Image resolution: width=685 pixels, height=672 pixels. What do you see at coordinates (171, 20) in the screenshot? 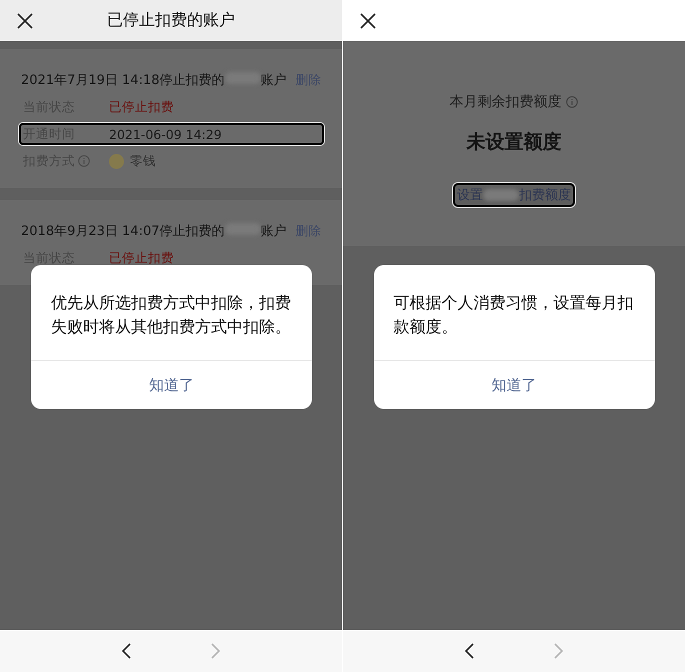
I see `page-title: 已停止扣费的账户` at bounding box center [171, 20].